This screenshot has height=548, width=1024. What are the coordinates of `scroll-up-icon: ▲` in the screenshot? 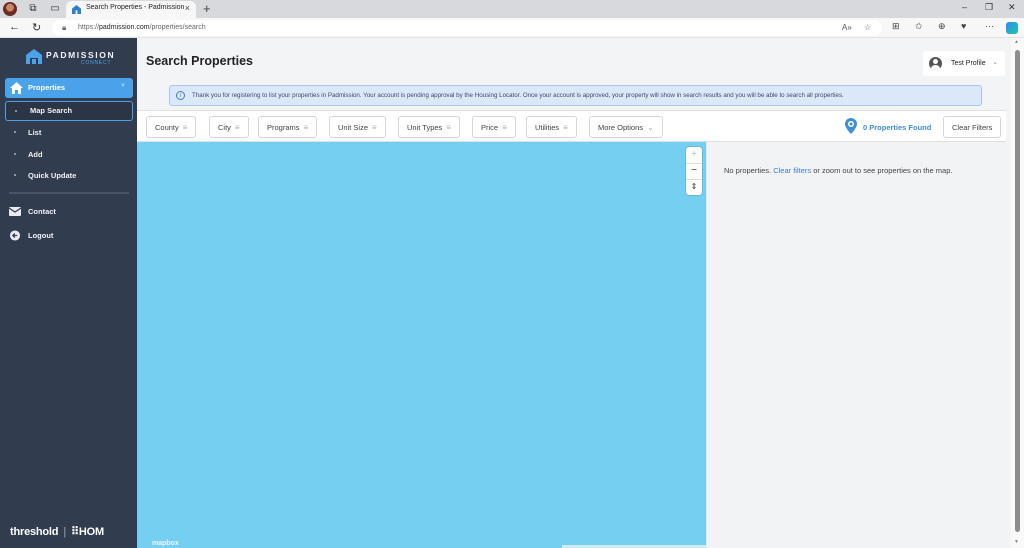 It's located at (1016, 42).